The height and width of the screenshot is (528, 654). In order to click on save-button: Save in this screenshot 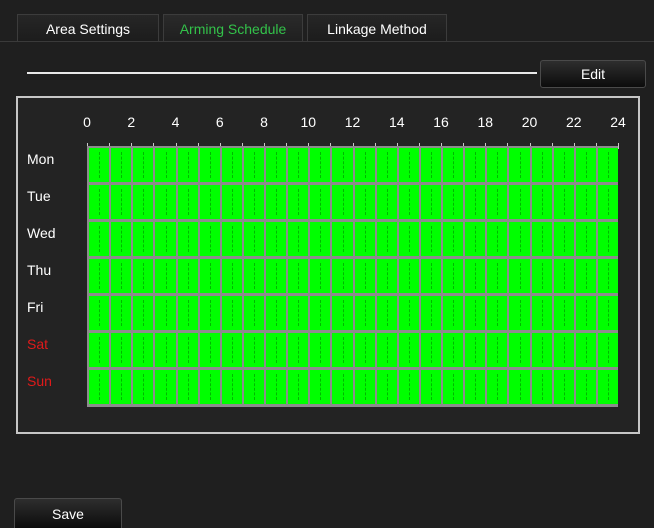, I will do `click(68, 513)`.